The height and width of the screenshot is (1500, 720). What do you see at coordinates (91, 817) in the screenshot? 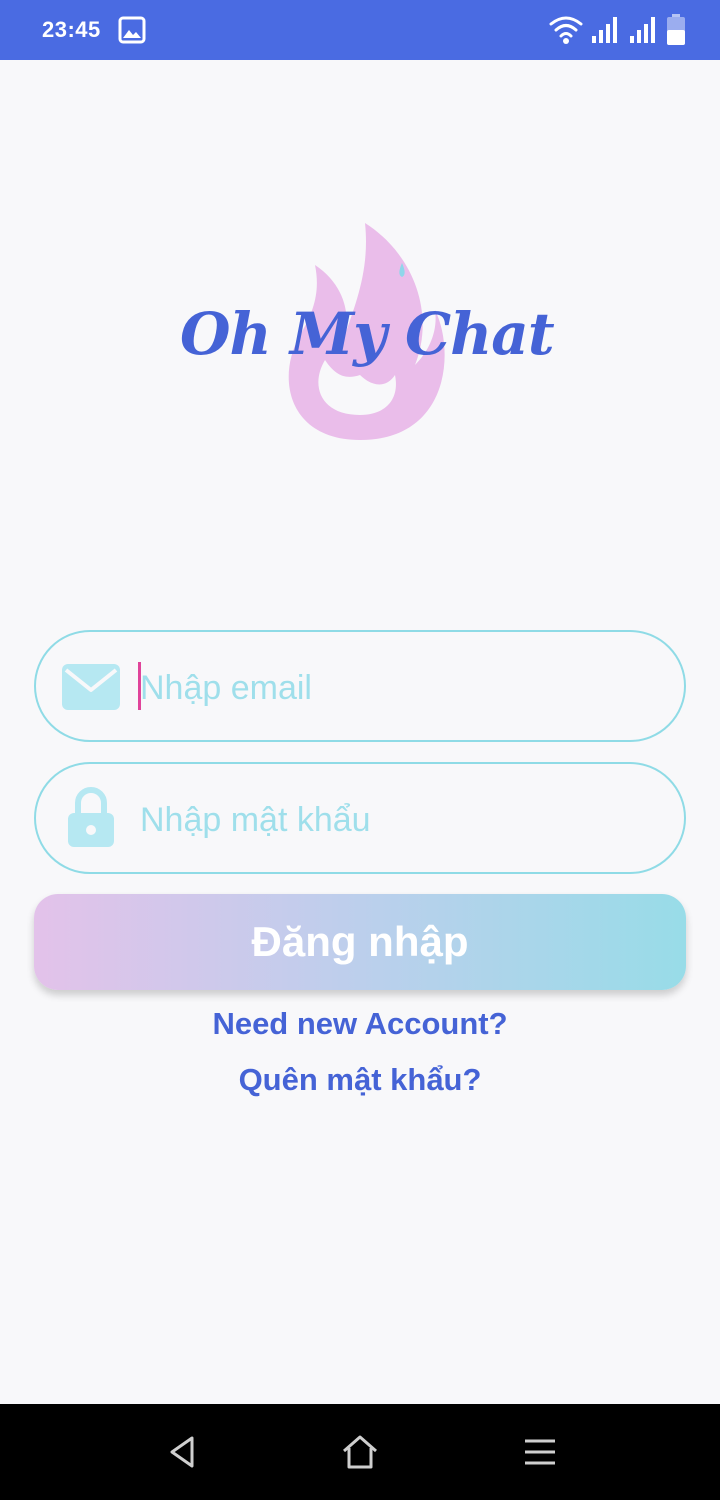
I see `lock-icon` at bounding box center [91, 817].